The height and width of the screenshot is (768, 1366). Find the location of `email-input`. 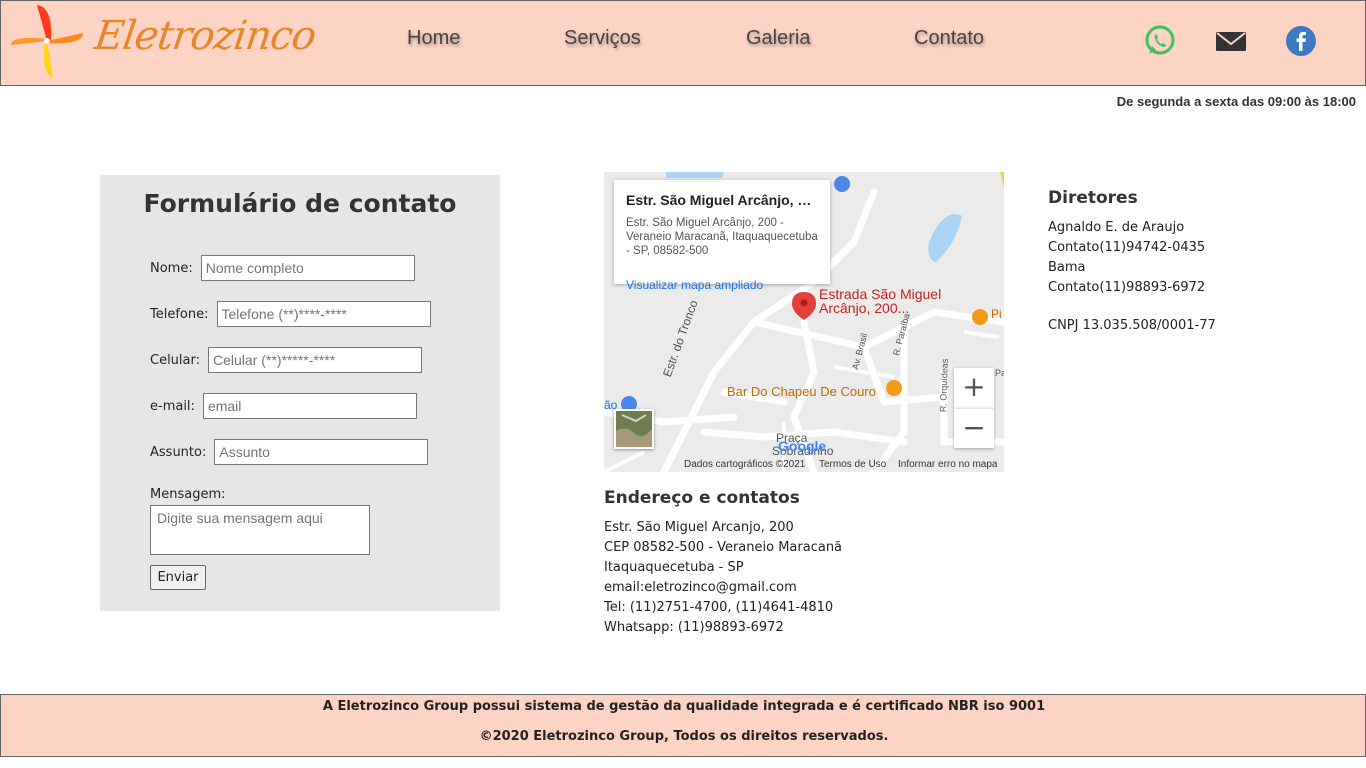

email-input is located at coordinates (309, 406).